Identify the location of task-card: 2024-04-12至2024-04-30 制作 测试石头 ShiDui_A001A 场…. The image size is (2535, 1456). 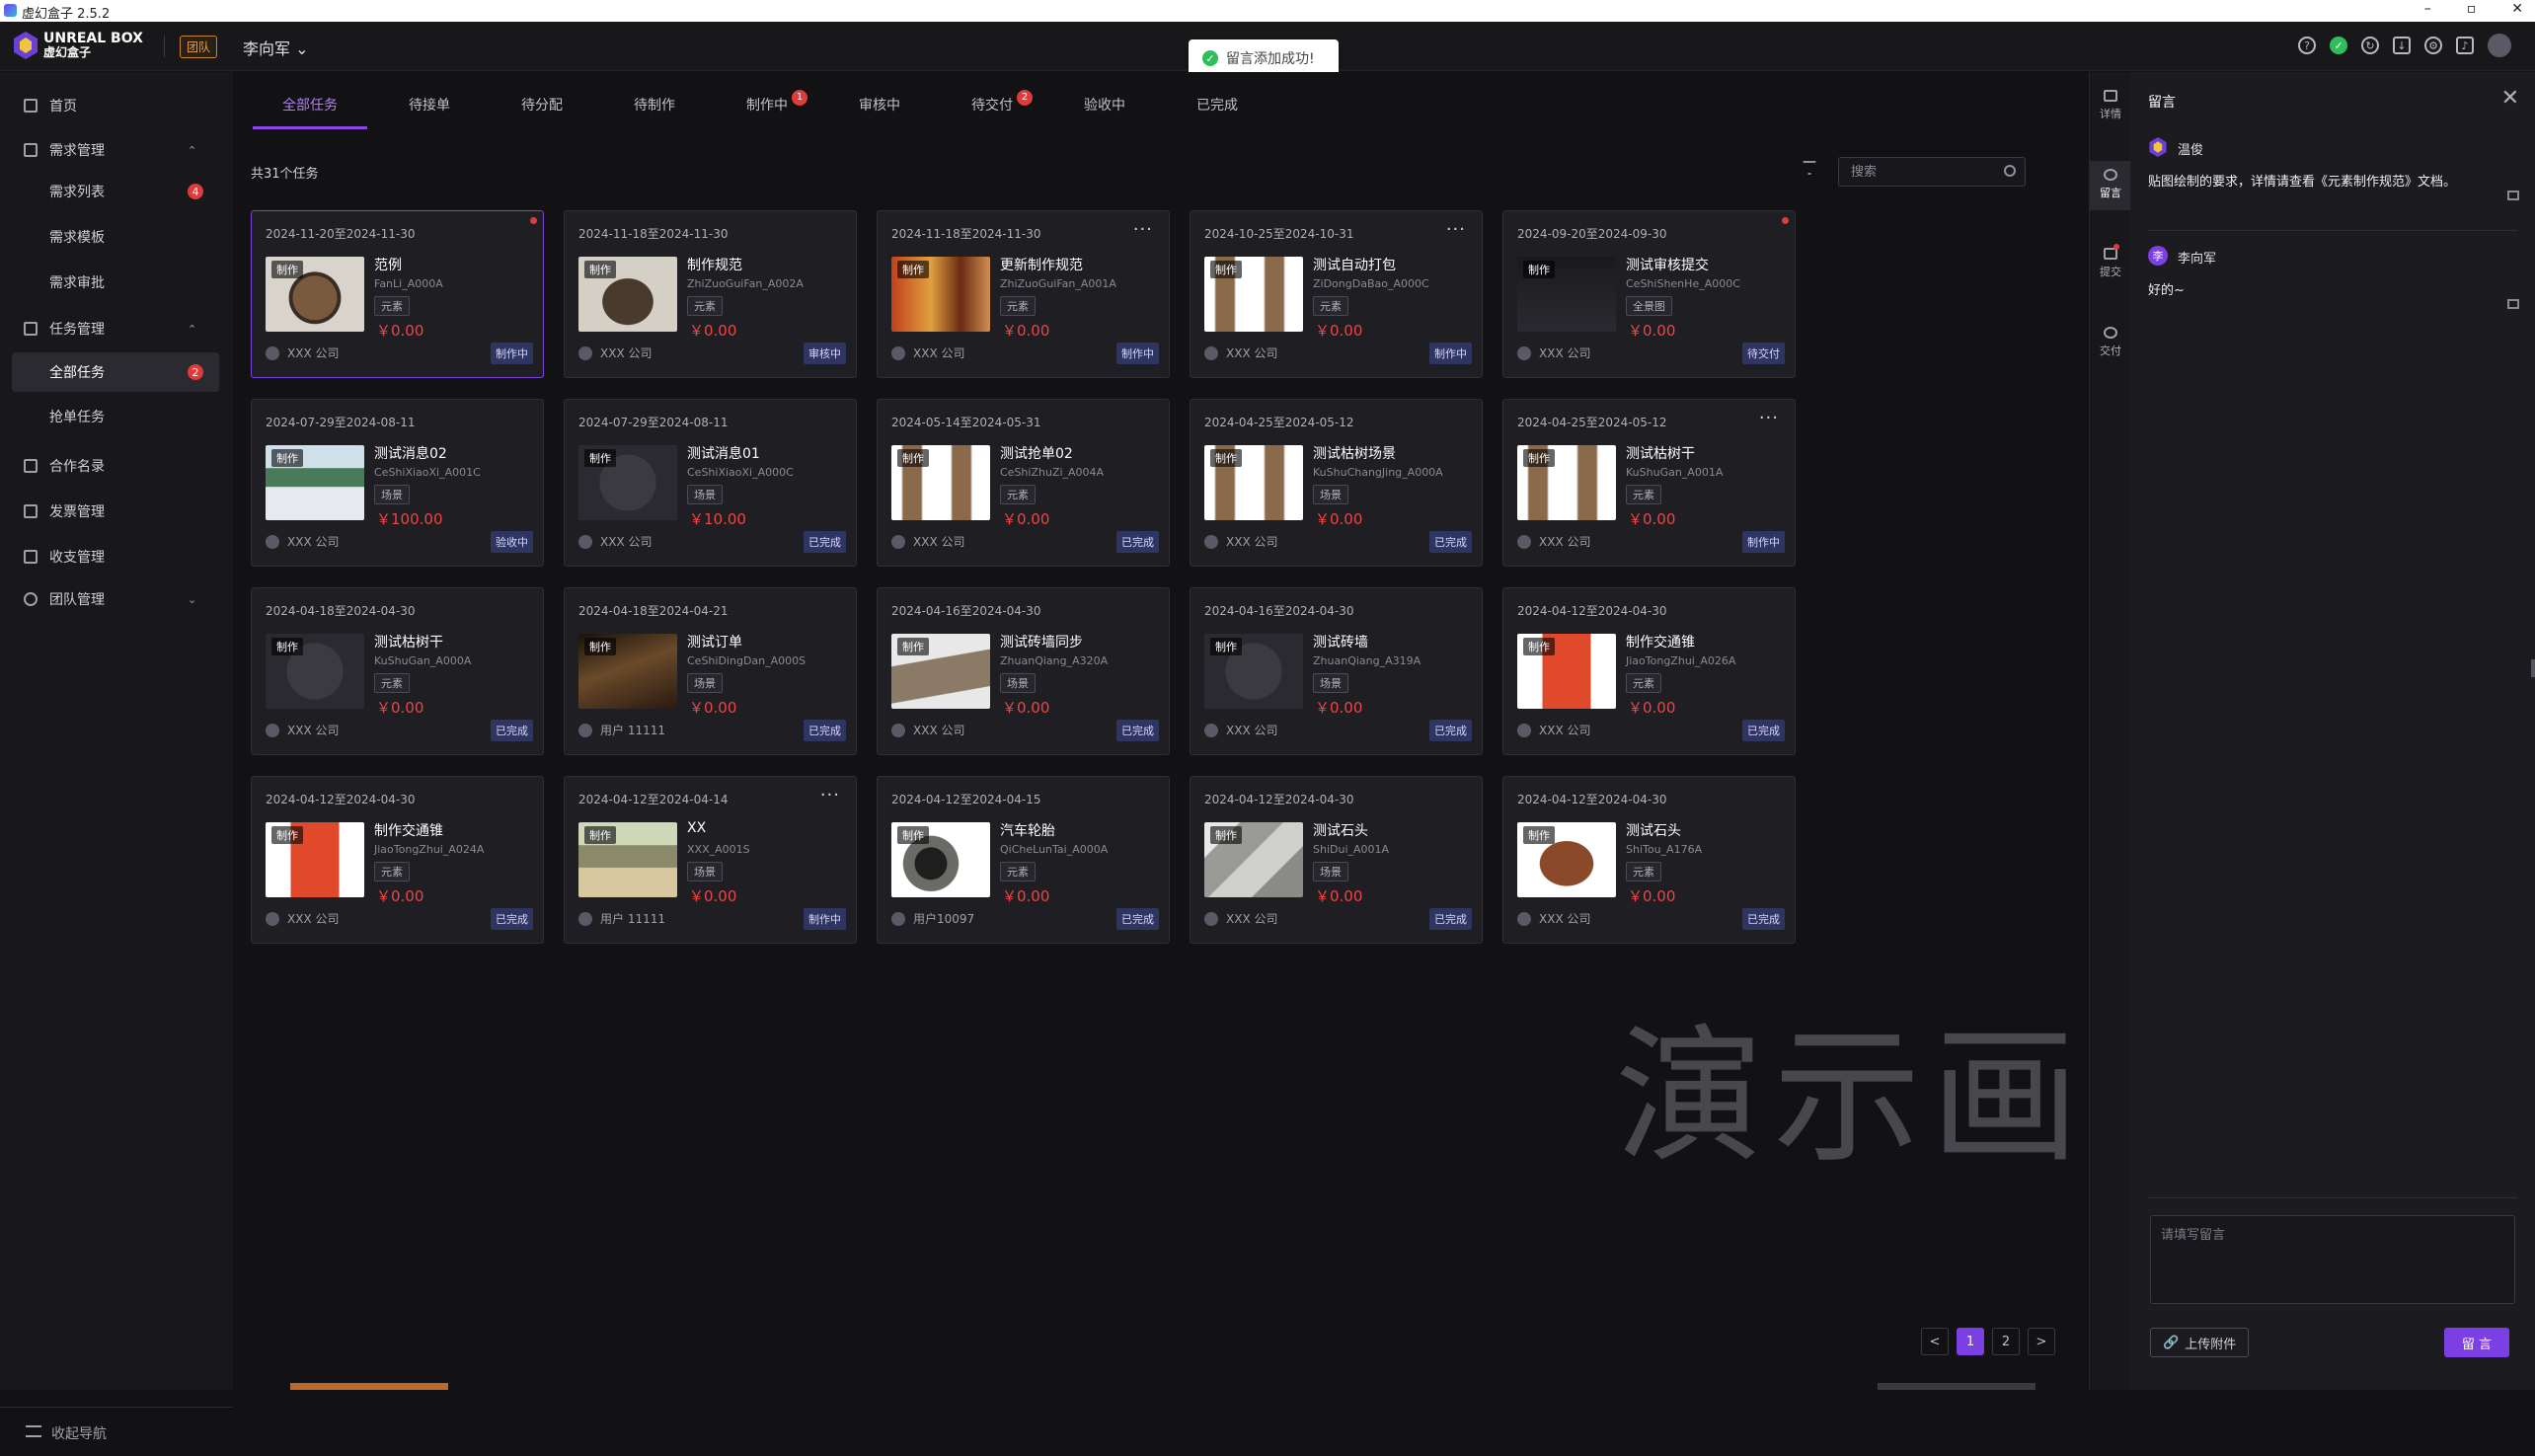
(1336, 860).